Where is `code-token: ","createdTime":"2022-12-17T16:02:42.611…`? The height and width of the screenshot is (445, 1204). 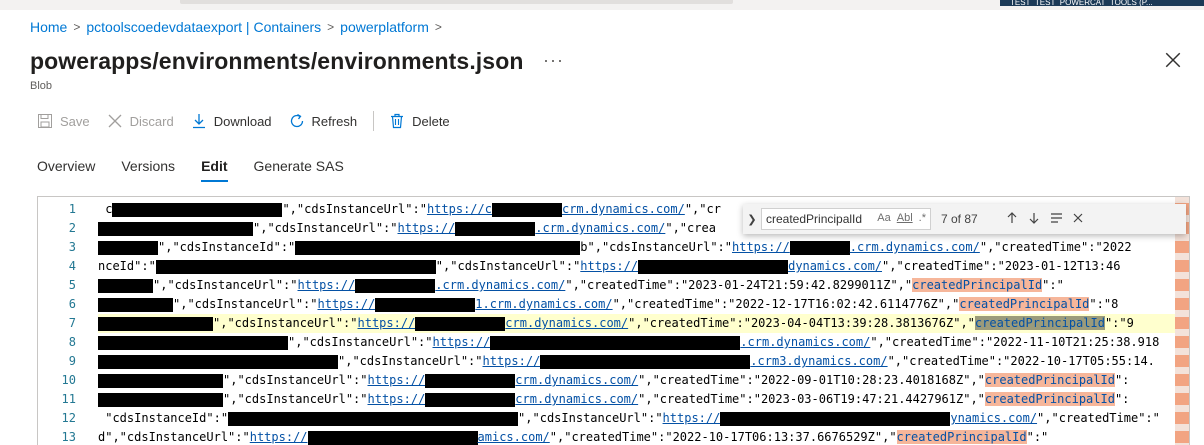 code-token: ","createdTime":"2022-12-17T16:02:42.611… is located at coordinates (786, 304).